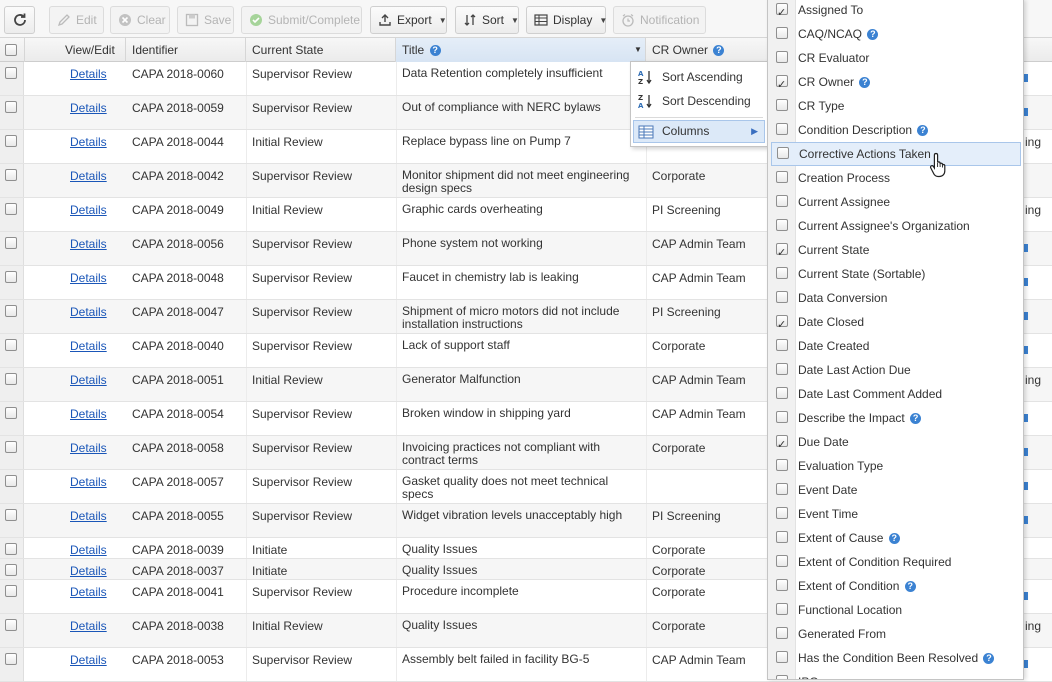 The image size is (1052, 682). I want to click on column-option: Corrective Actions Taken, so click(896, 154).